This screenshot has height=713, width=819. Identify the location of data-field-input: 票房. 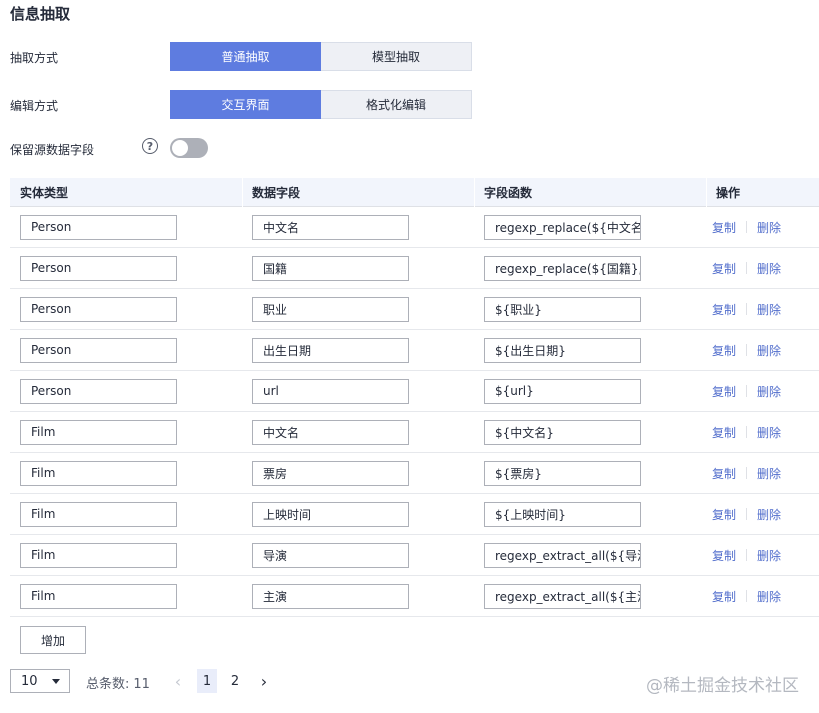
(330, 473).